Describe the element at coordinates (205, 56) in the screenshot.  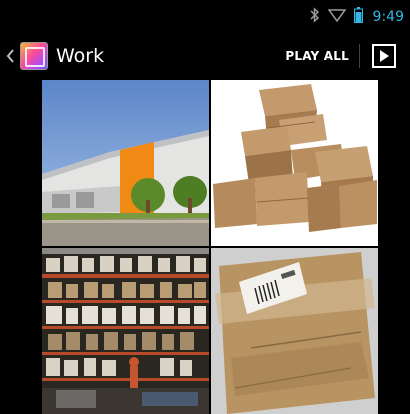
I see `action-bar: Work PLAY ALL` at that location.